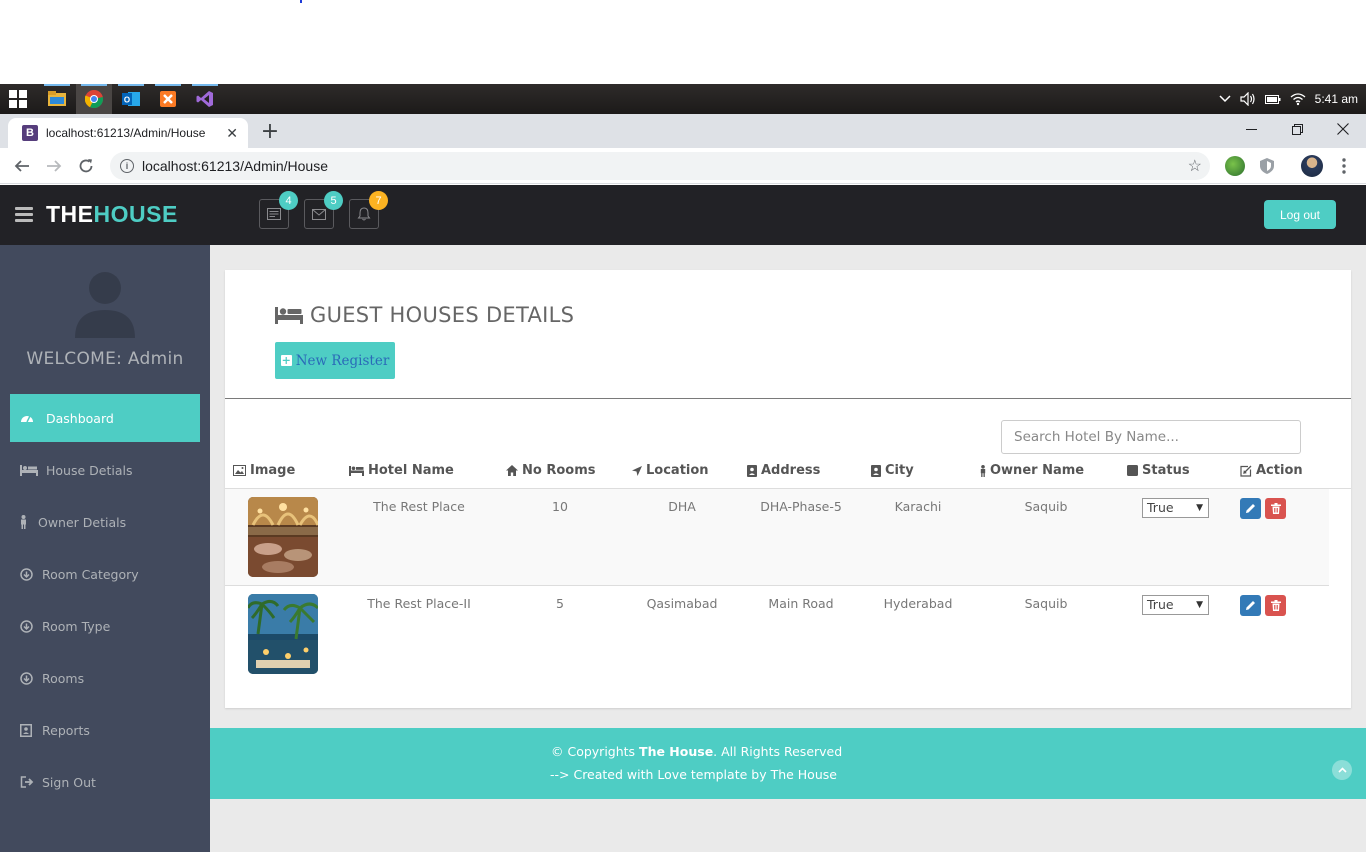 The image size is (1366, 852). What do you see at coordinates (660, 166) in the screenshot?
I see `address-bar: i localhost:61213/Admin/House ☆` at bounding box center [660, 166].